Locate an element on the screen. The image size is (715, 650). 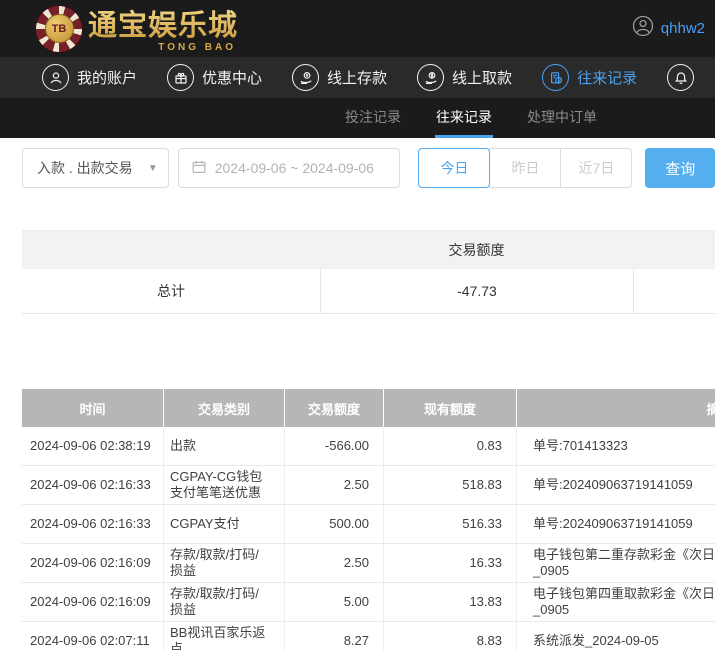
nav-withdraw: 线上取款 is located at coordinates (464, 77).